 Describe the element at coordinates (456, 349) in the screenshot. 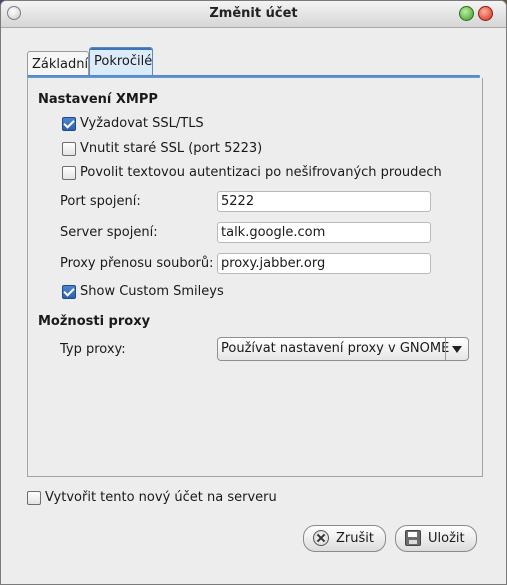

I see `chevron-down-icon` at that location.